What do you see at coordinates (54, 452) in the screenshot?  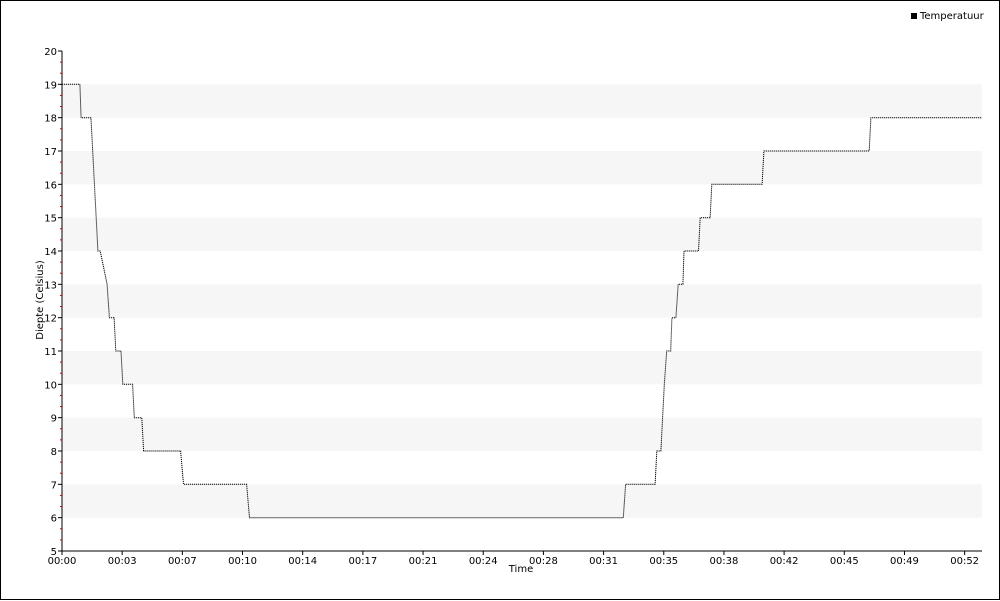 I see `y-tick-label-8: 8` at bounding box center [54, 452].